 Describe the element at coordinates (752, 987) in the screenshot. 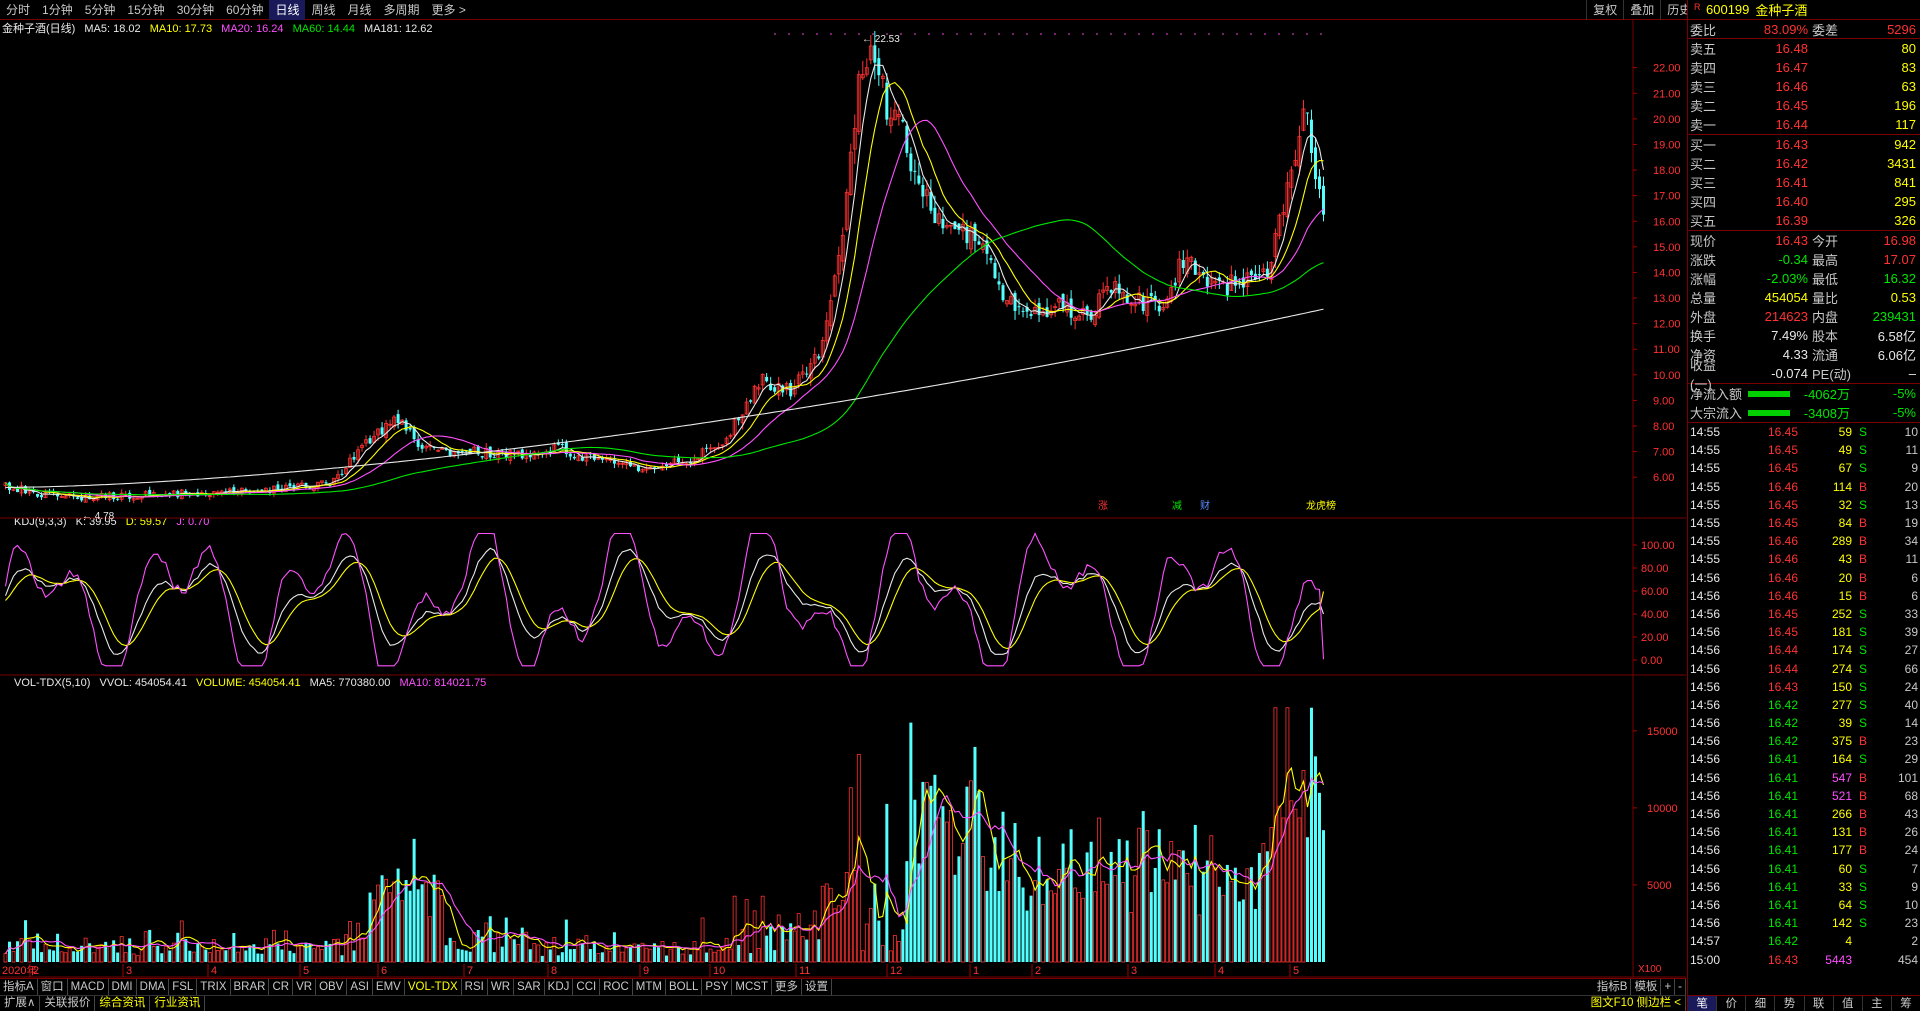

I see `indicator-tab-23: MCST` at that location.